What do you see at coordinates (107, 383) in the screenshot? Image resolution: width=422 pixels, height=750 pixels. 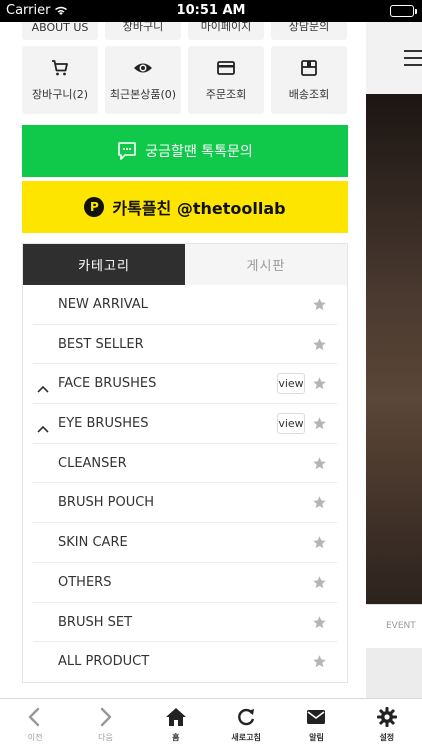 I see `category-name: FACE BRUSHES` at bounding box center [107, 383].